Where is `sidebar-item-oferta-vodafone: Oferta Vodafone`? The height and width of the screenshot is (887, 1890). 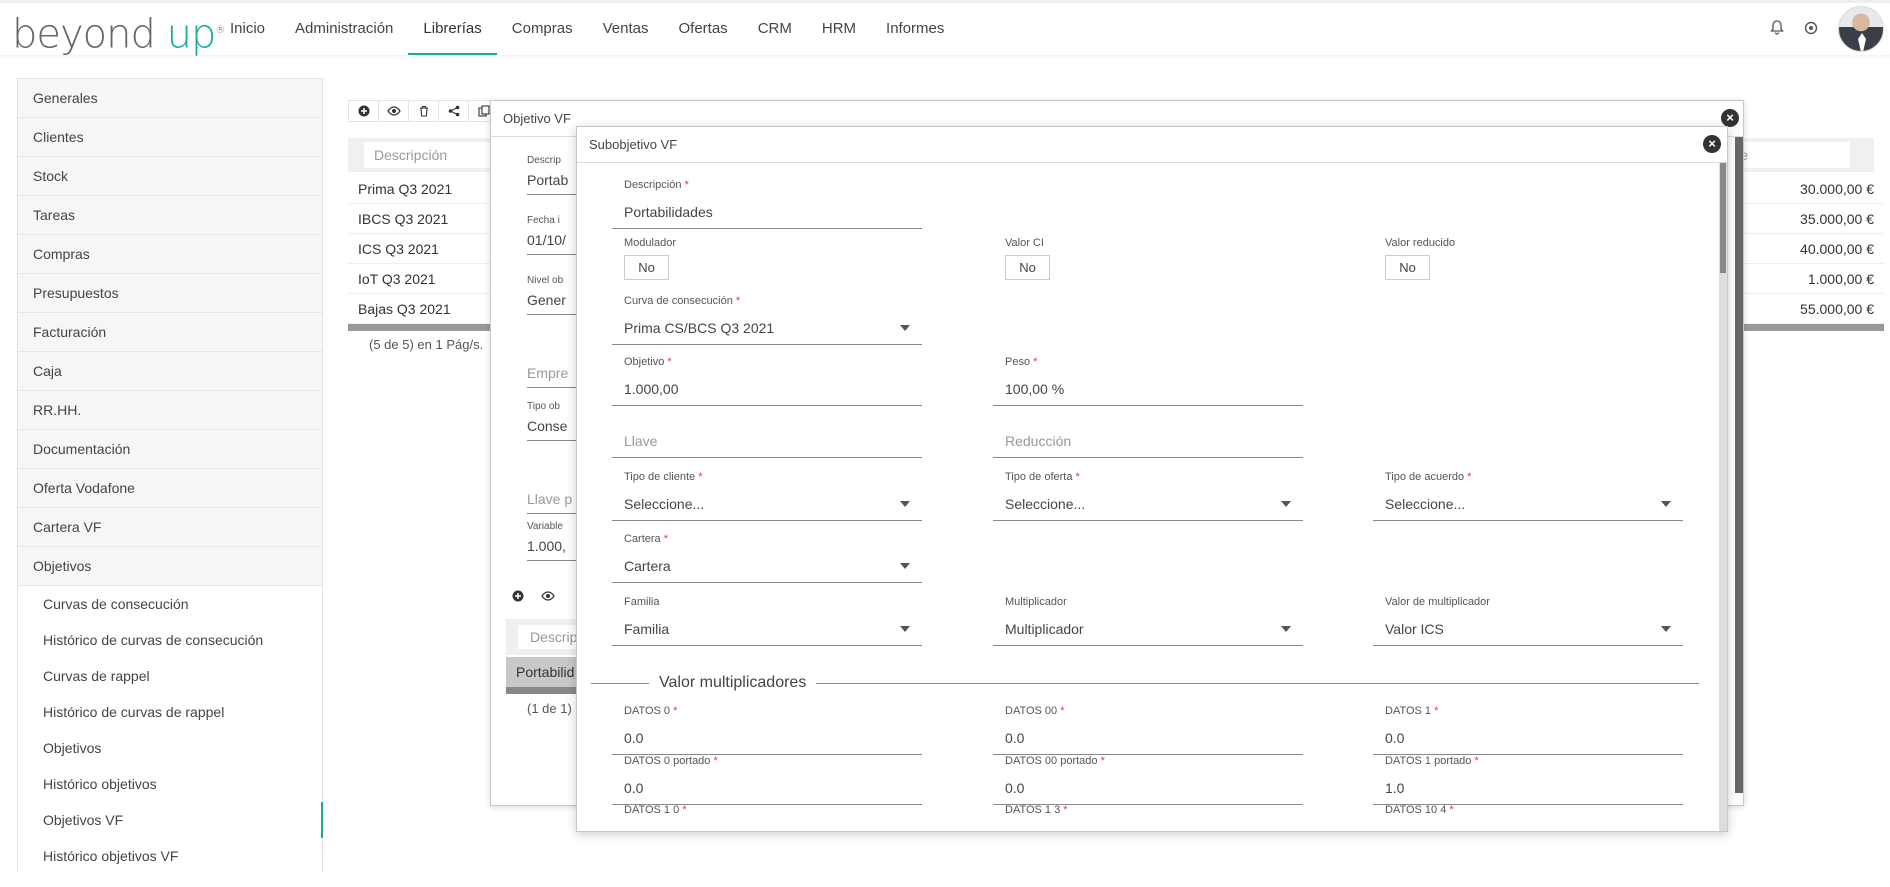
sidebar-item-oferta-vodafone: Oferta Vodafone is located at coordinates (170, 488).